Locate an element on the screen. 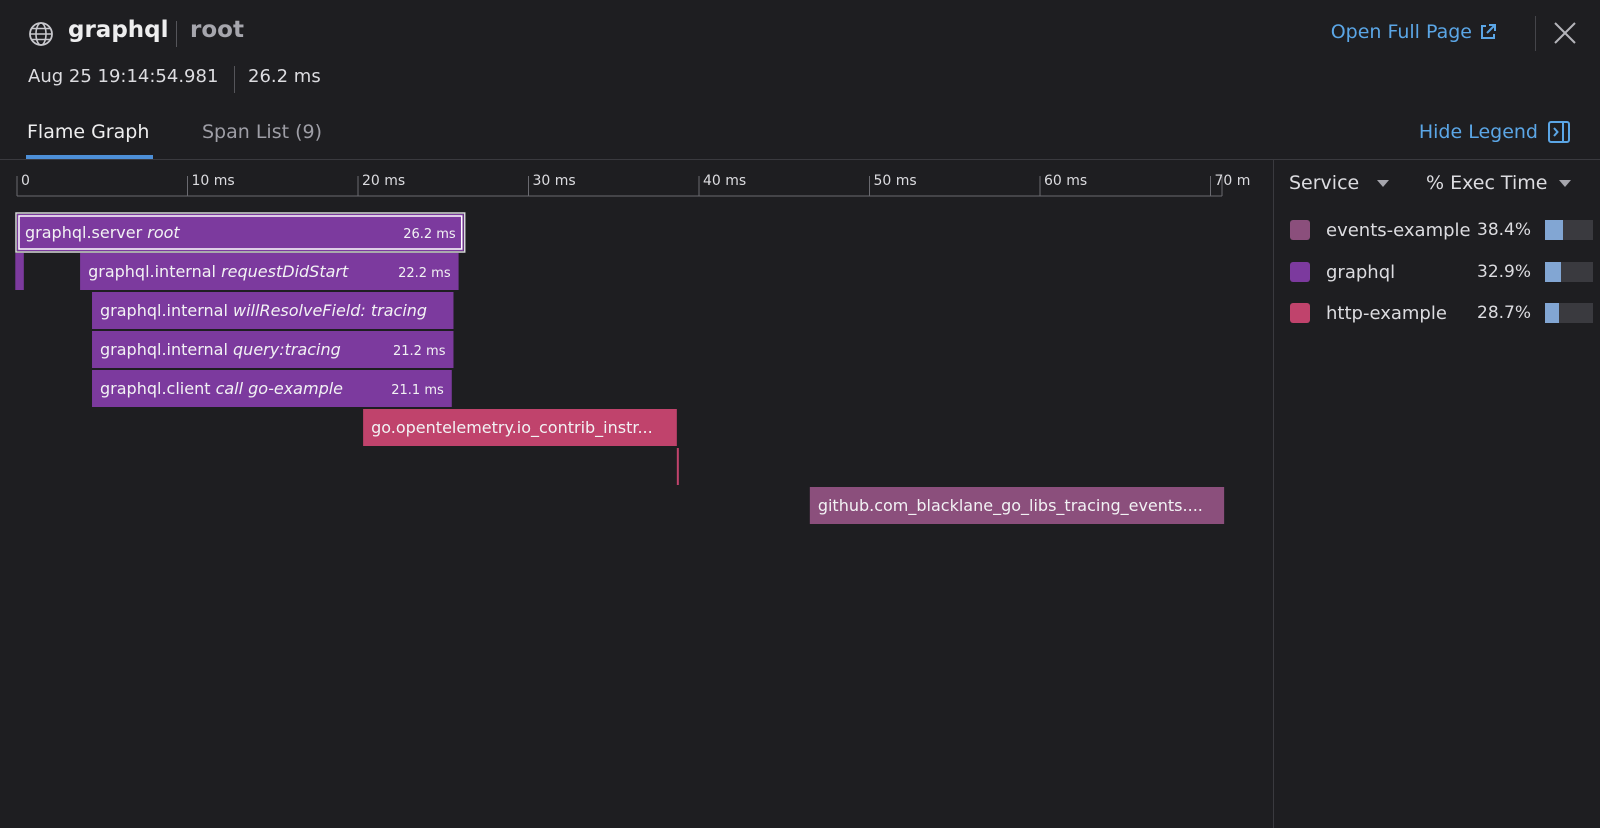 The width and height of the screenshot is (1600, 828). span-bar: graphql.internal query:tracing 21.2 ms is located at coordinates (273, 349).